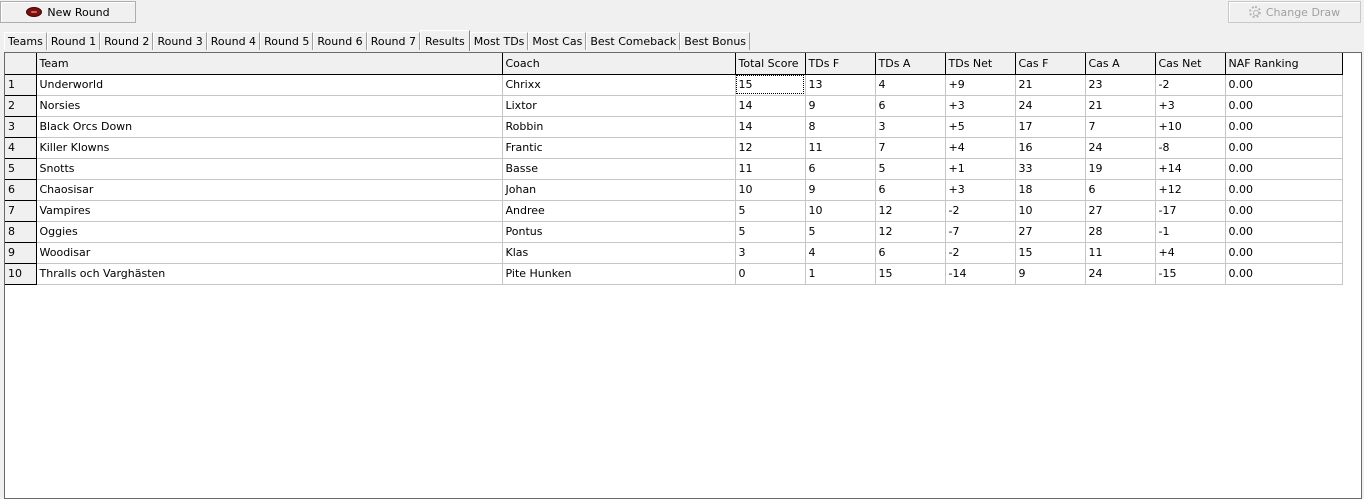 This screenshot has height=499, width=1364. What do you see at coordinates (1190, 64) in the screenshot?
I see `column-header-cas-net: Cas Net` at bounding box center [1190, 64].